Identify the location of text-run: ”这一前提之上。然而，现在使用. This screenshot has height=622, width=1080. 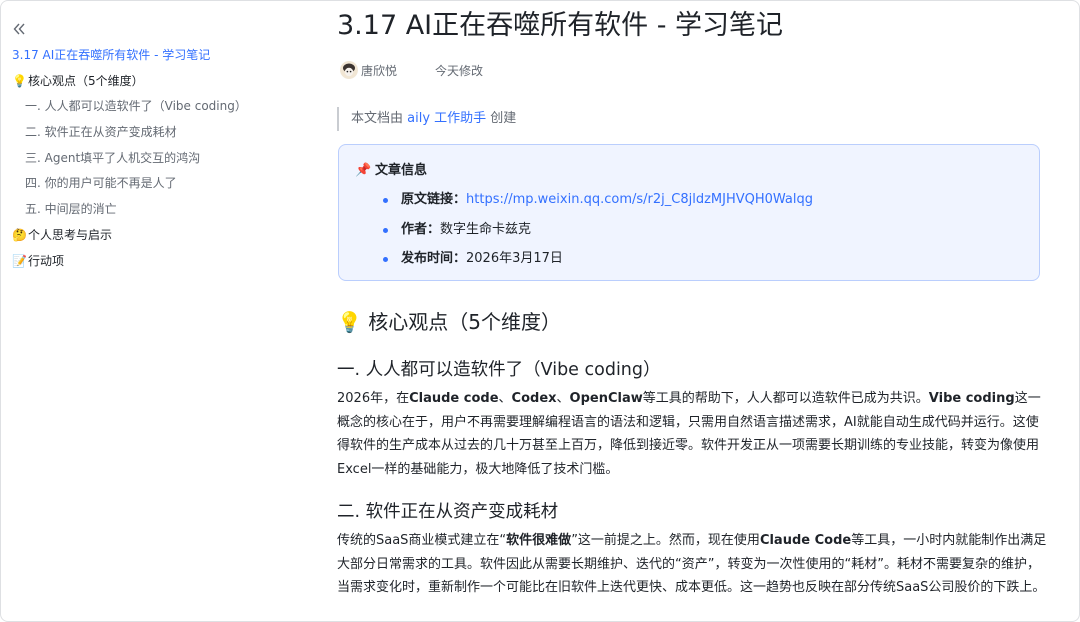
(665, 540).